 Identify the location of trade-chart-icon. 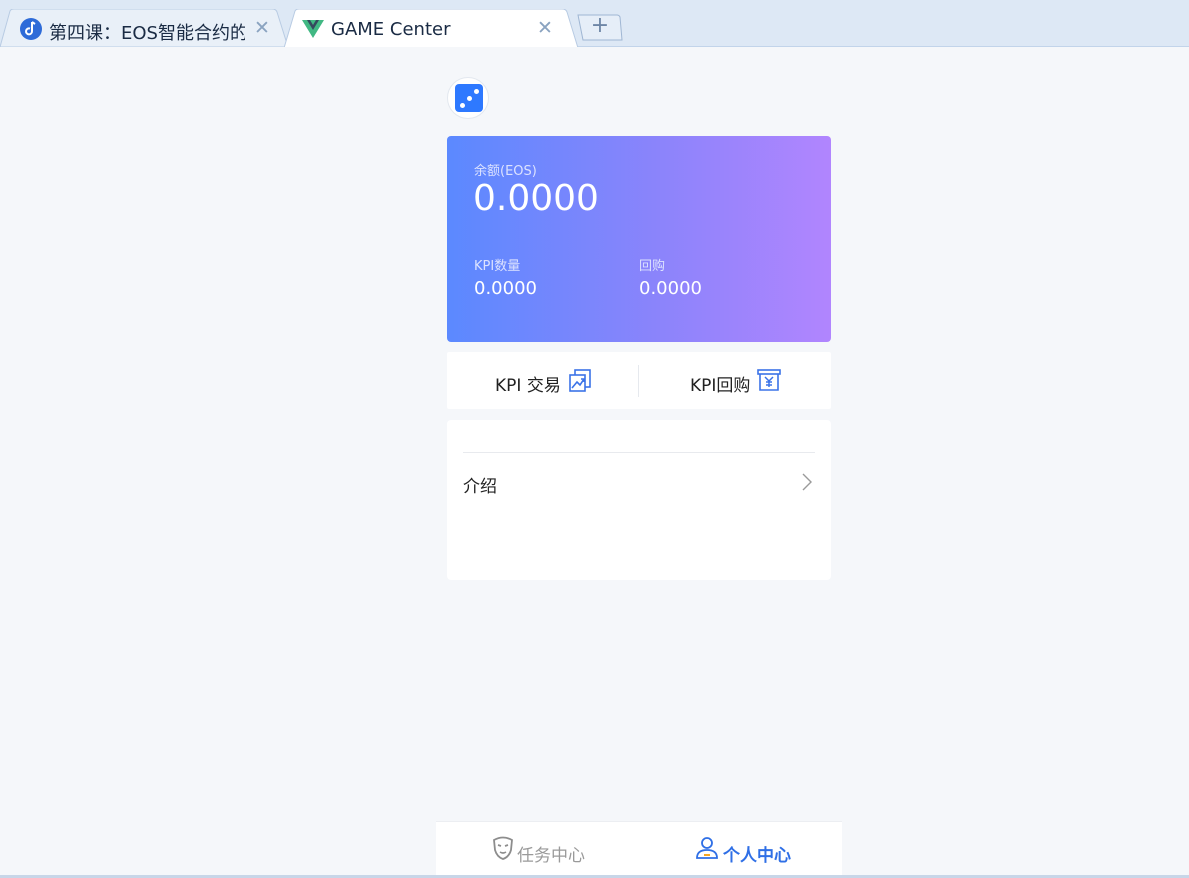
(580, 380).